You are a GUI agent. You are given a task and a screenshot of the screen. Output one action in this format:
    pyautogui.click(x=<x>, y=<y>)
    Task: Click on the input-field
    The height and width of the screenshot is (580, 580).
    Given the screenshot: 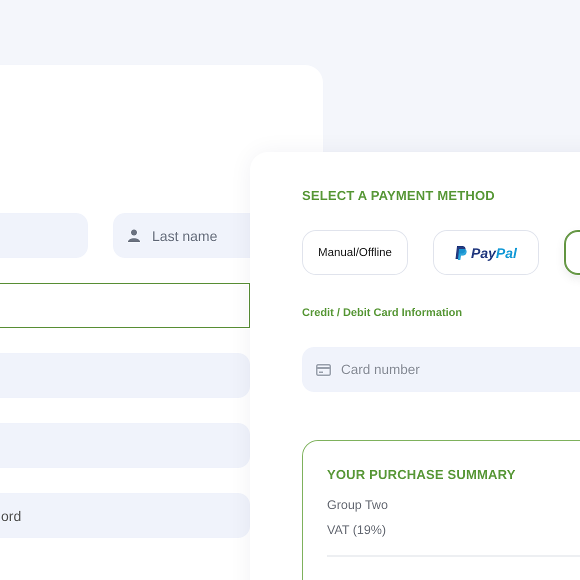 What is the action you would take?
    pyautogui.click(x=125, y=305)
    